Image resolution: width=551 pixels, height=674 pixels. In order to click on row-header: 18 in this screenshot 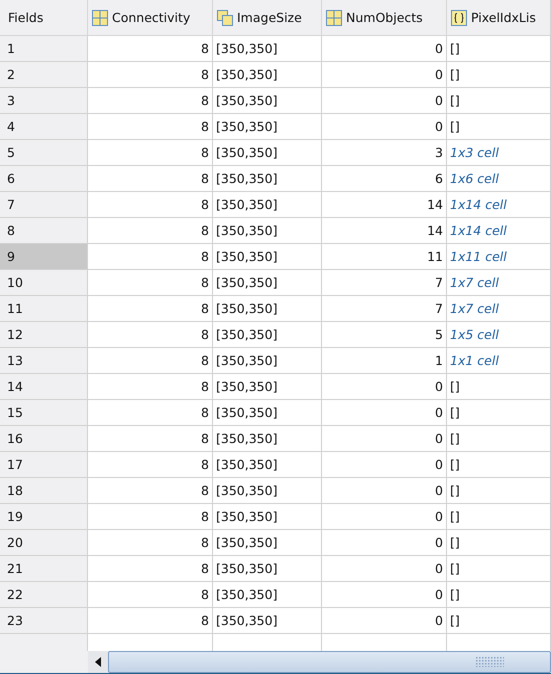, I will do `click(44, 491)`.